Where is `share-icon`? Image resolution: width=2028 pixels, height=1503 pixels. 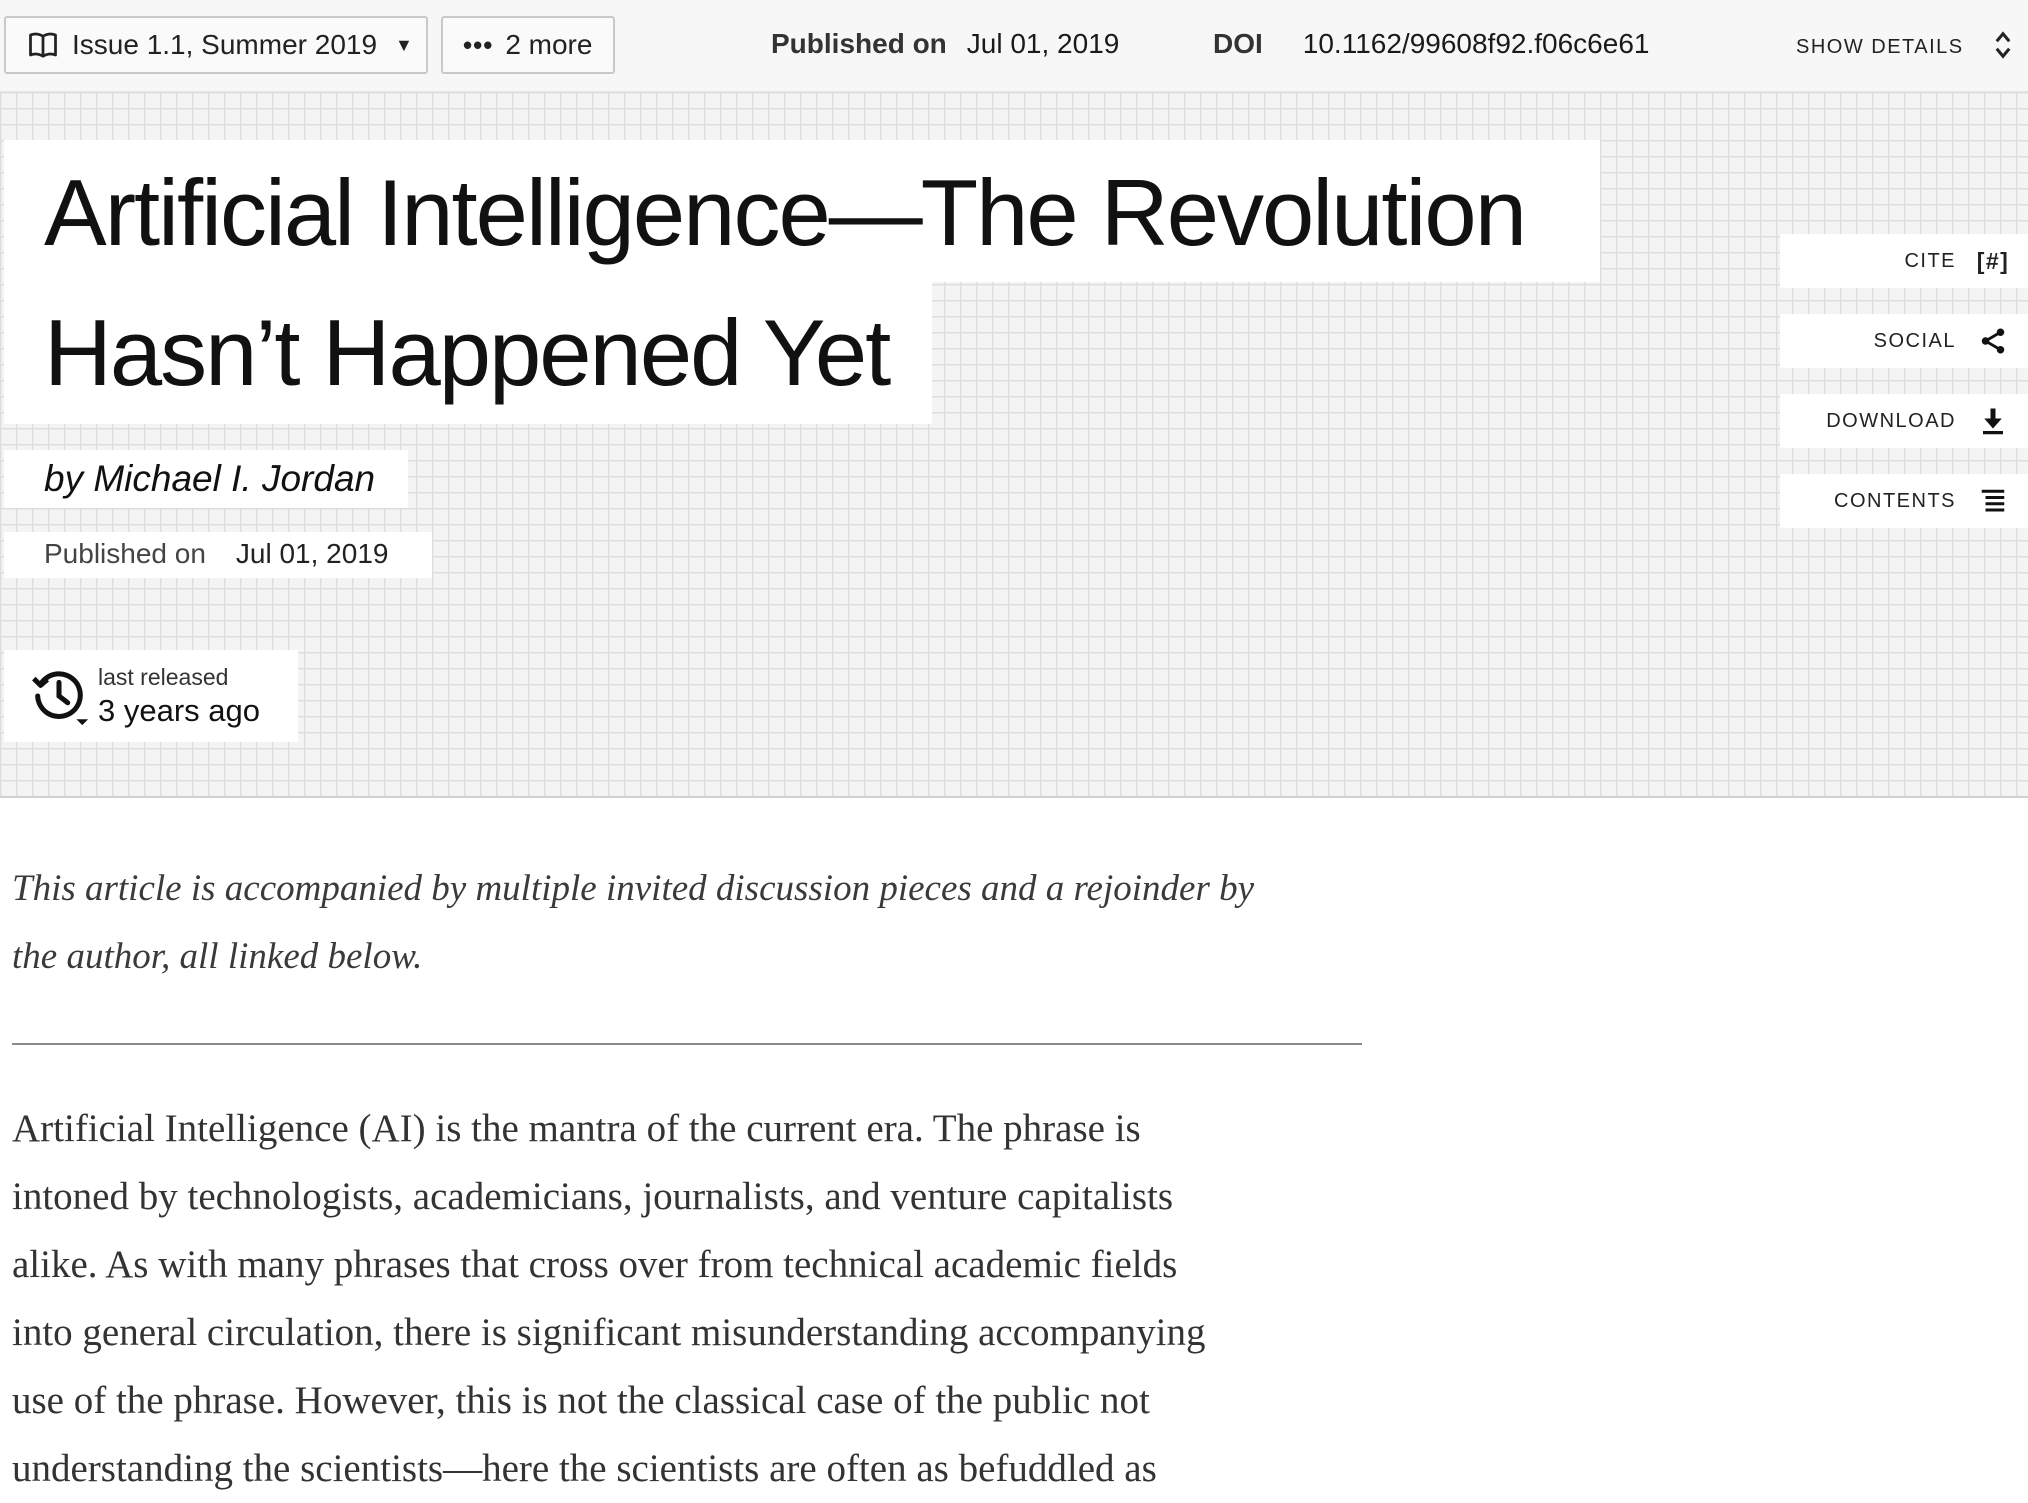
share-icon is located at coordinates (1993, 341).